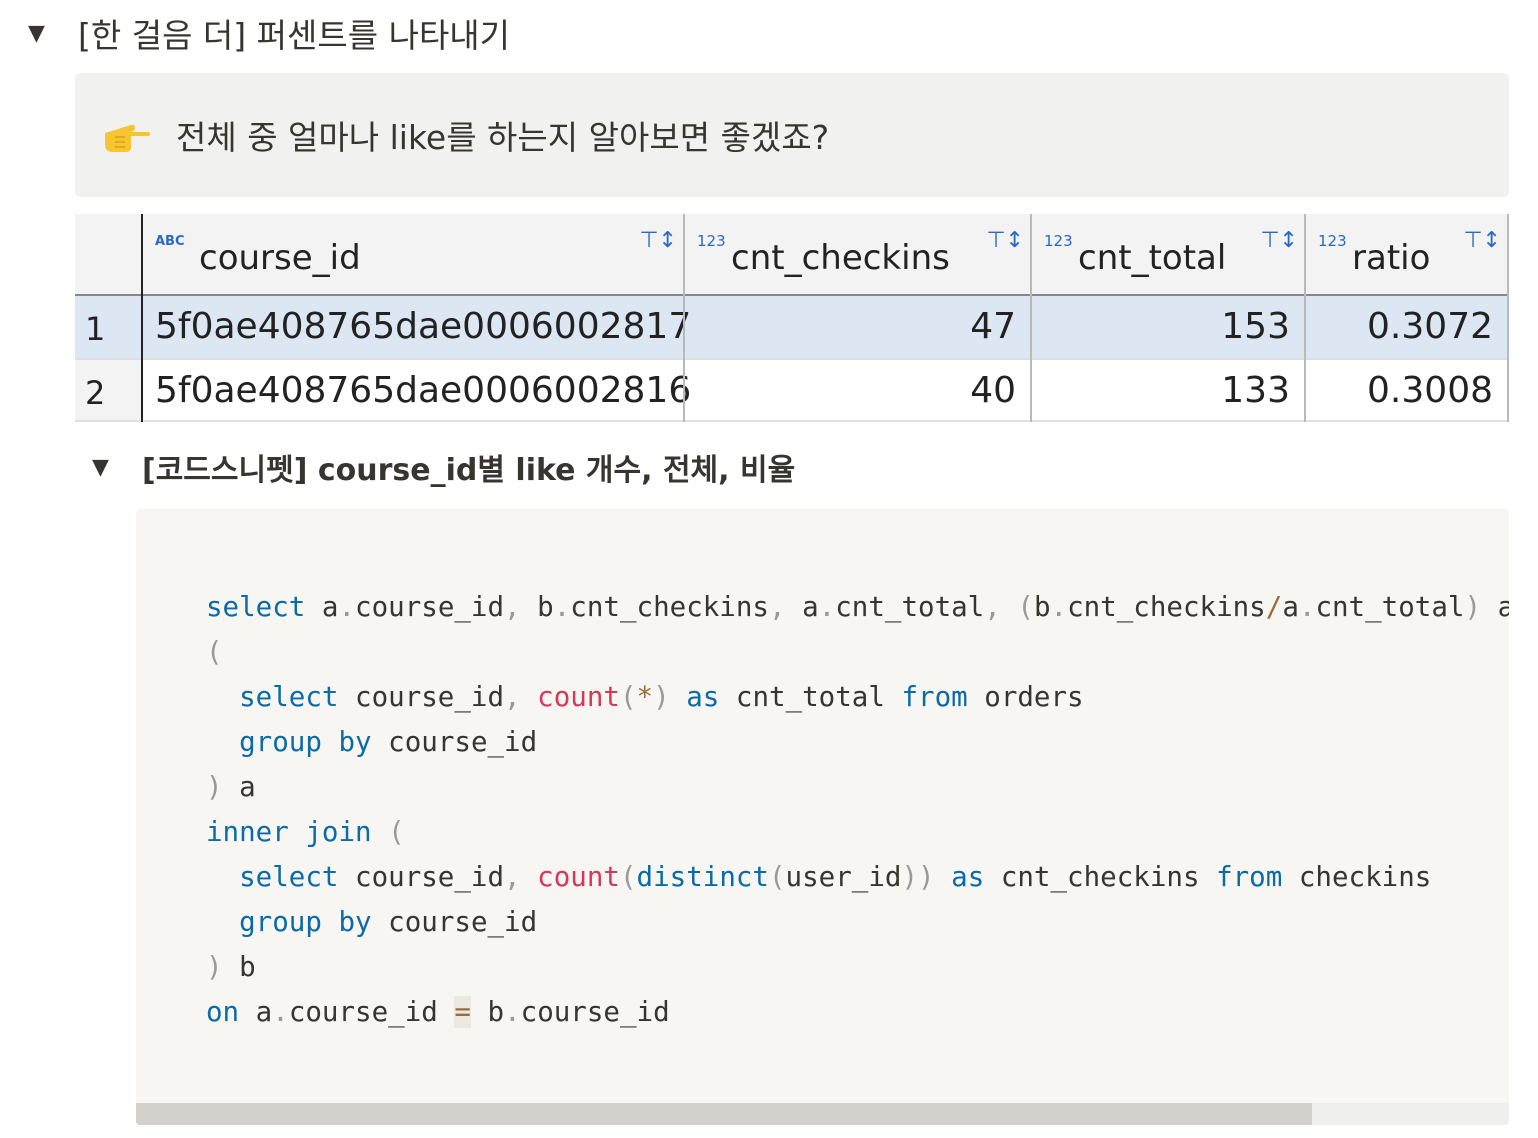 Image resolution: width=1538 pixels, height=1138 pixels. I want to click on column-header-cnt-total: 123 cnt_total ⊤↕, so click(1168, 254).